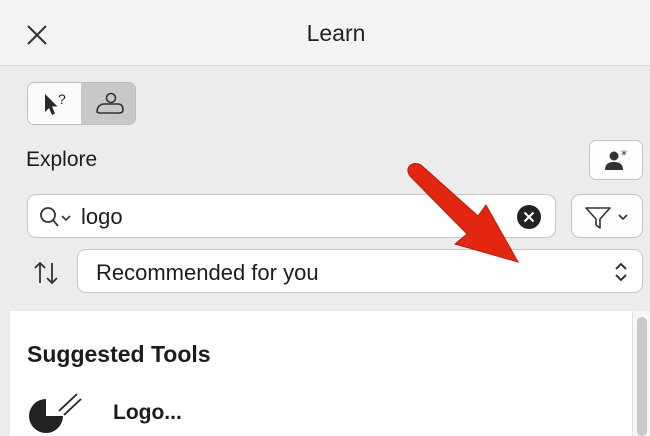 The height and width of the screenshot is (436, 650). I want to click on explore-label: Explore, so click(62, 159).